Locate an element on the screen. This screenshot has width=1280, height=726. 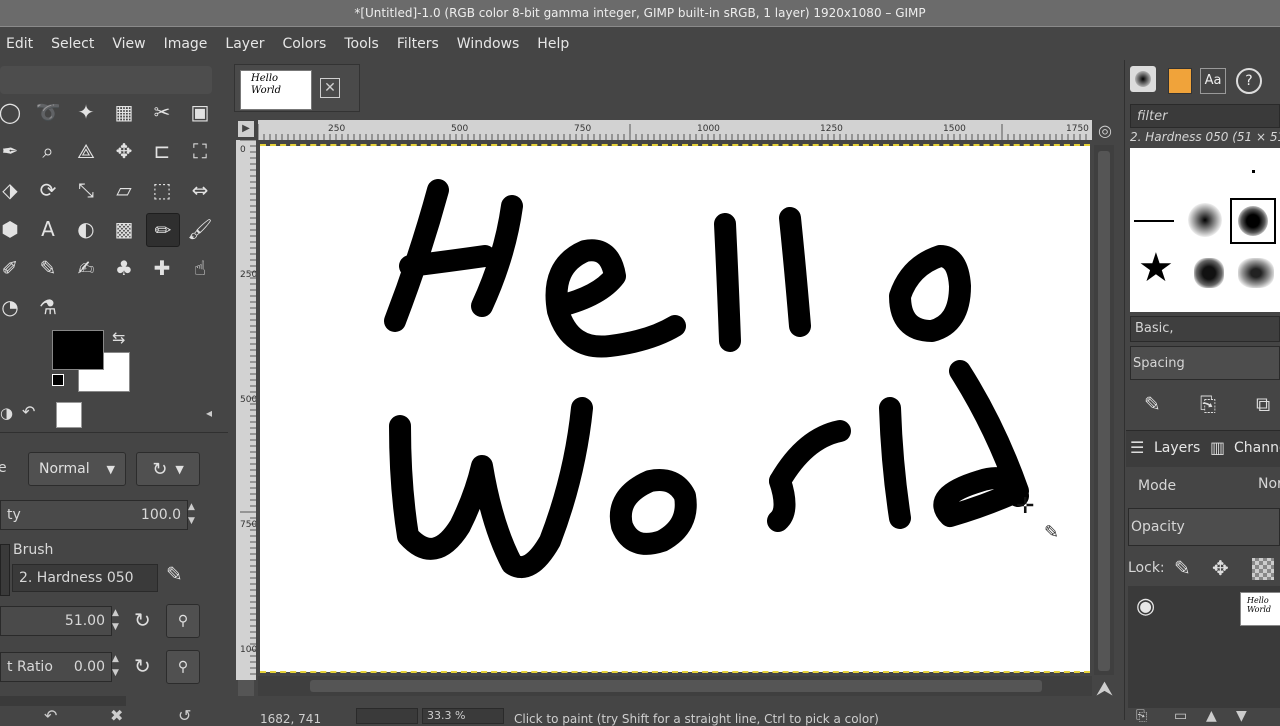
menu-select: Select is located at coordinates (72, 44).